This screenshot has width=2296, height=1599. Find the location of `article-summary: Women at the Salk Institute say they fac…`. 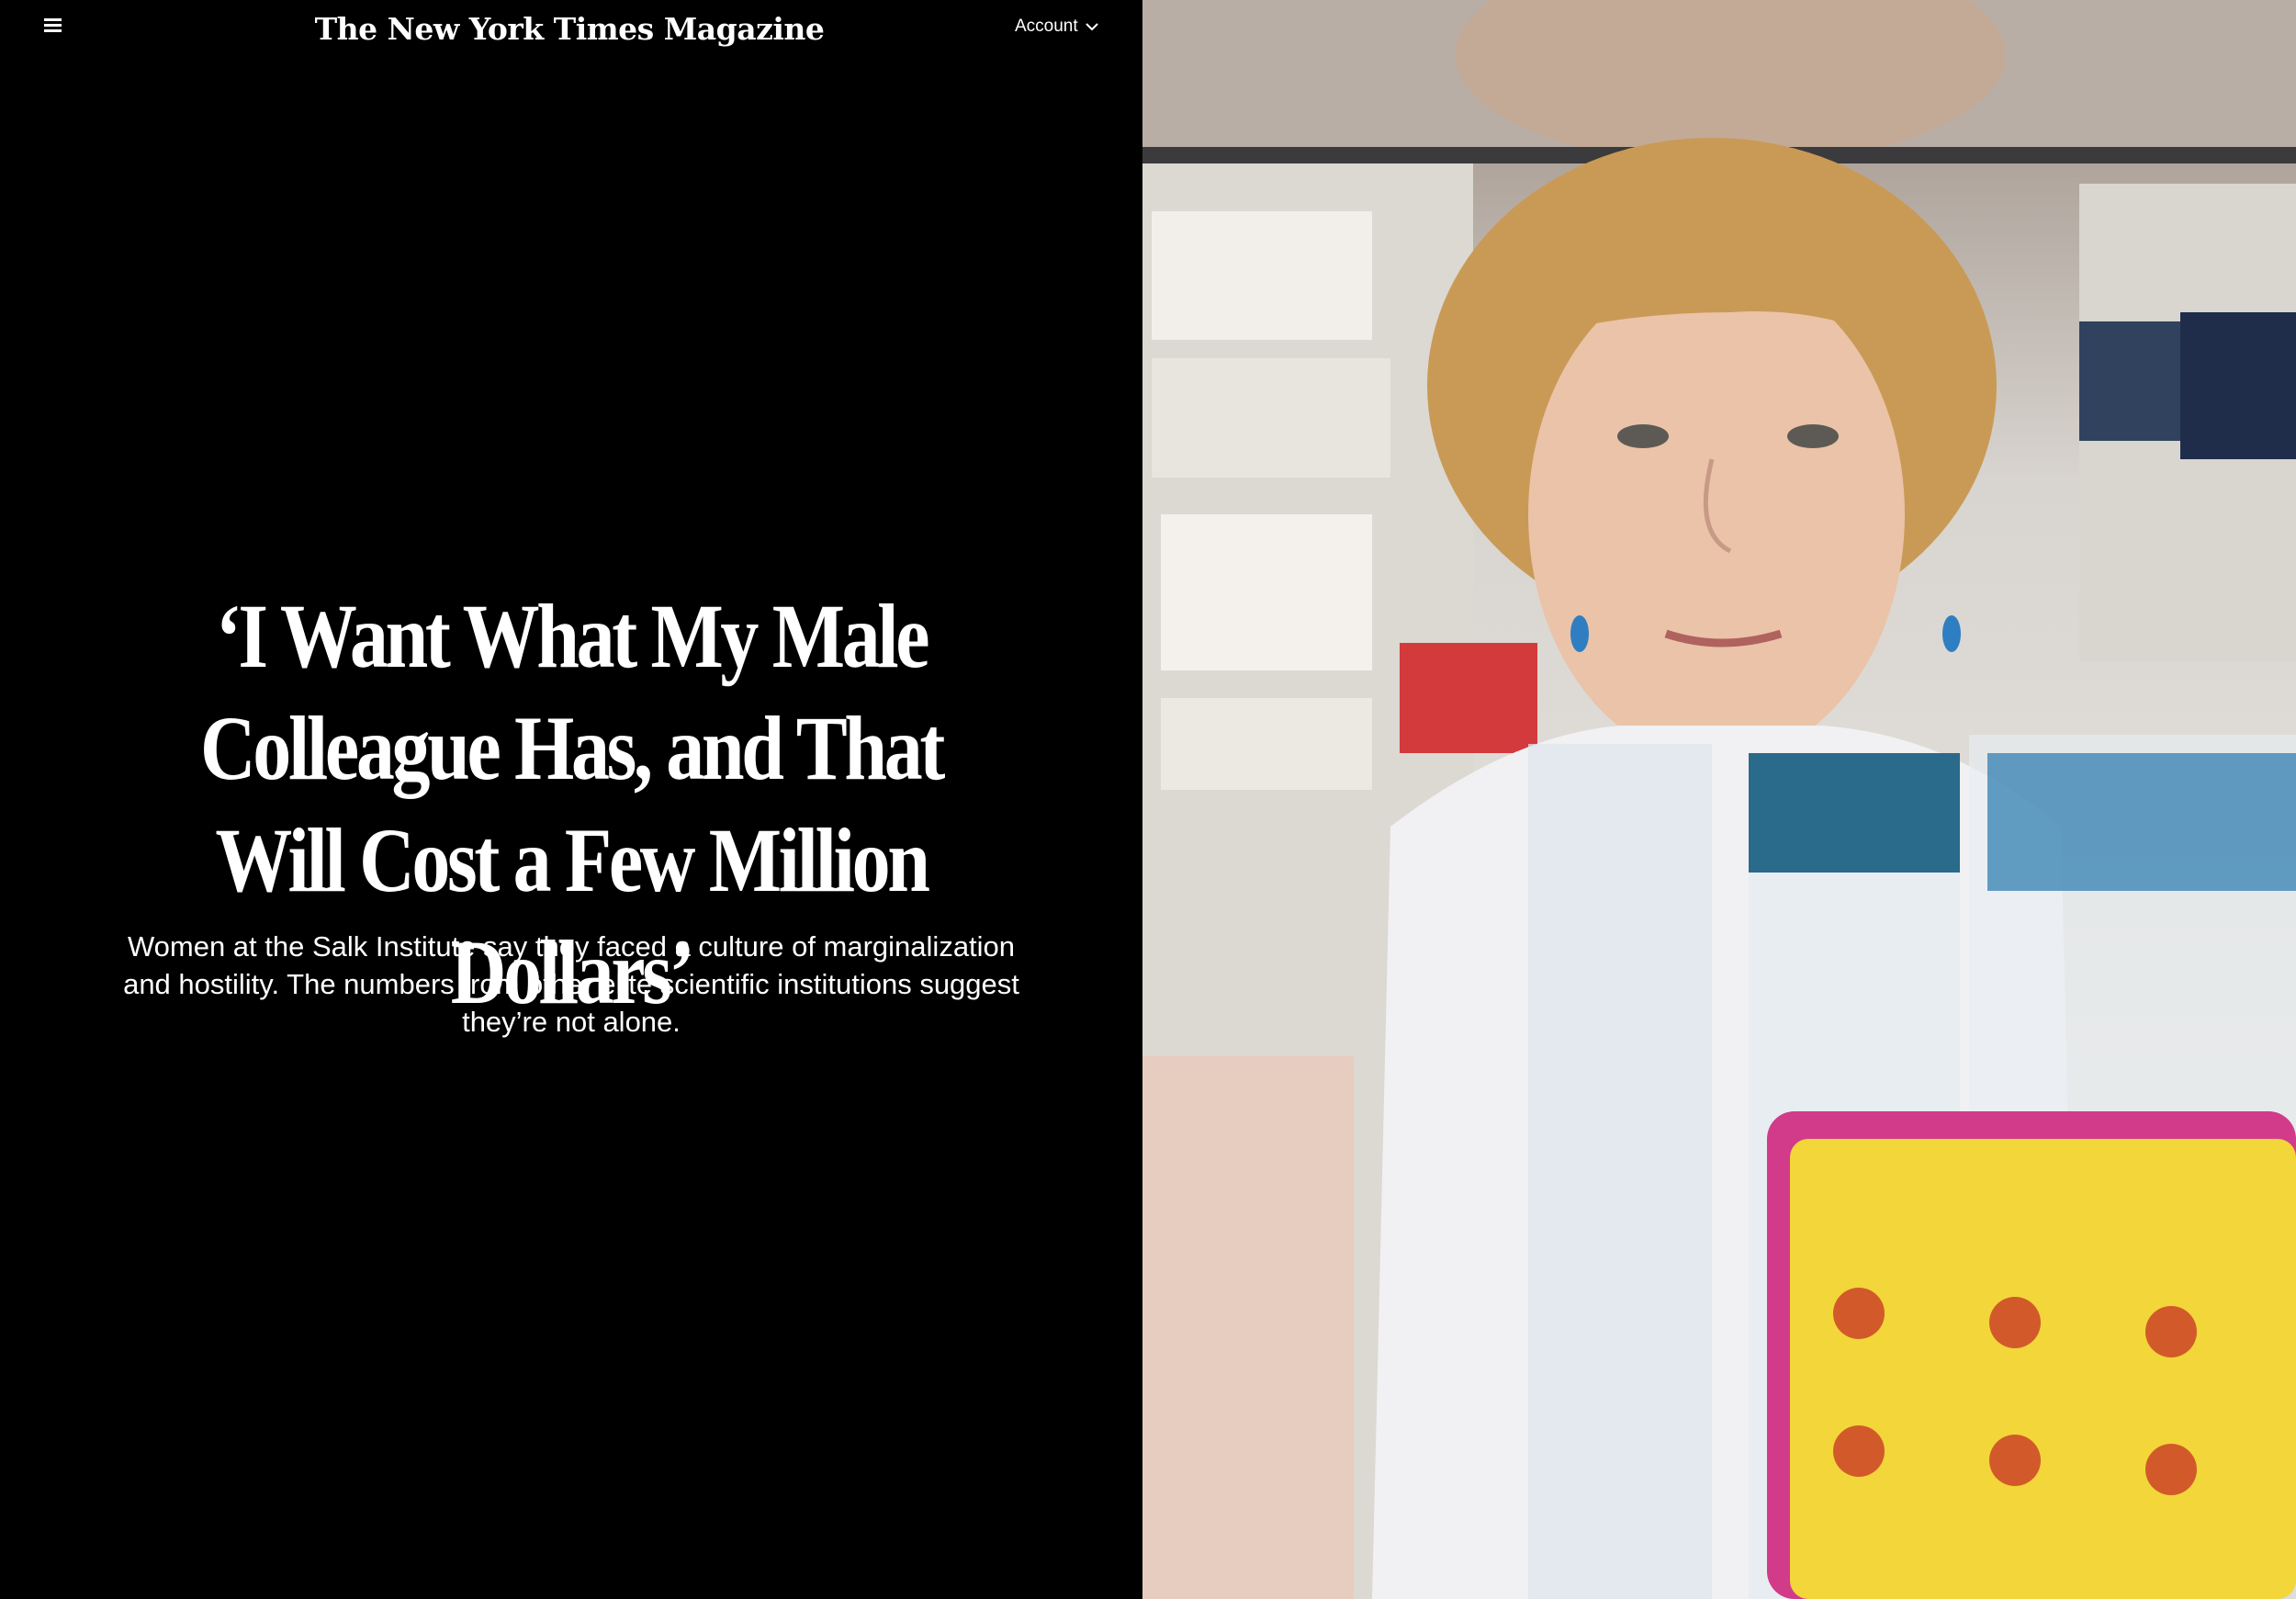

article-summary: Women at the Salk Institute say they fac… is located at coordinates (571, 984).